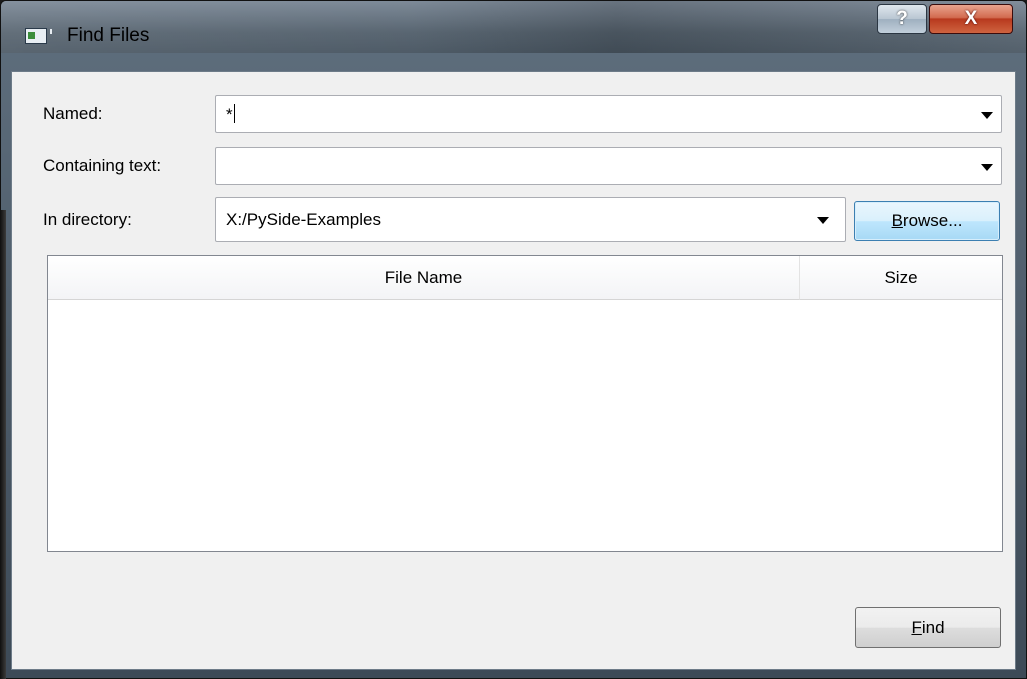 The image size is (1027, 679). I want to click on window-edge-shadow, so click(3, 444).